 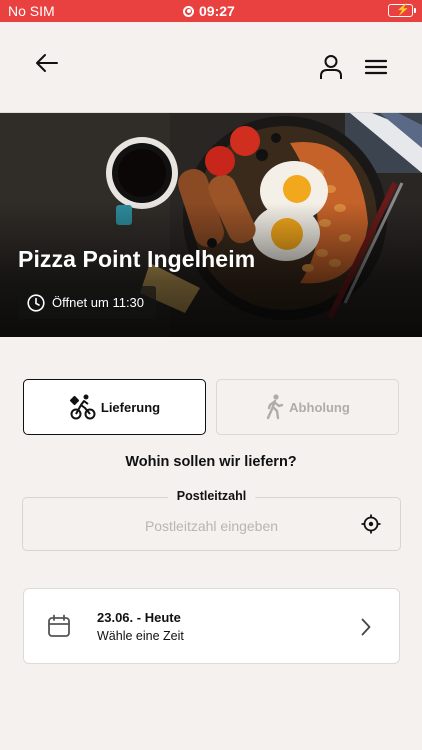 What do you see at coordinates (36, 302) in the screenshot?
I see `clock-icon` at bounding box center [36, 302].